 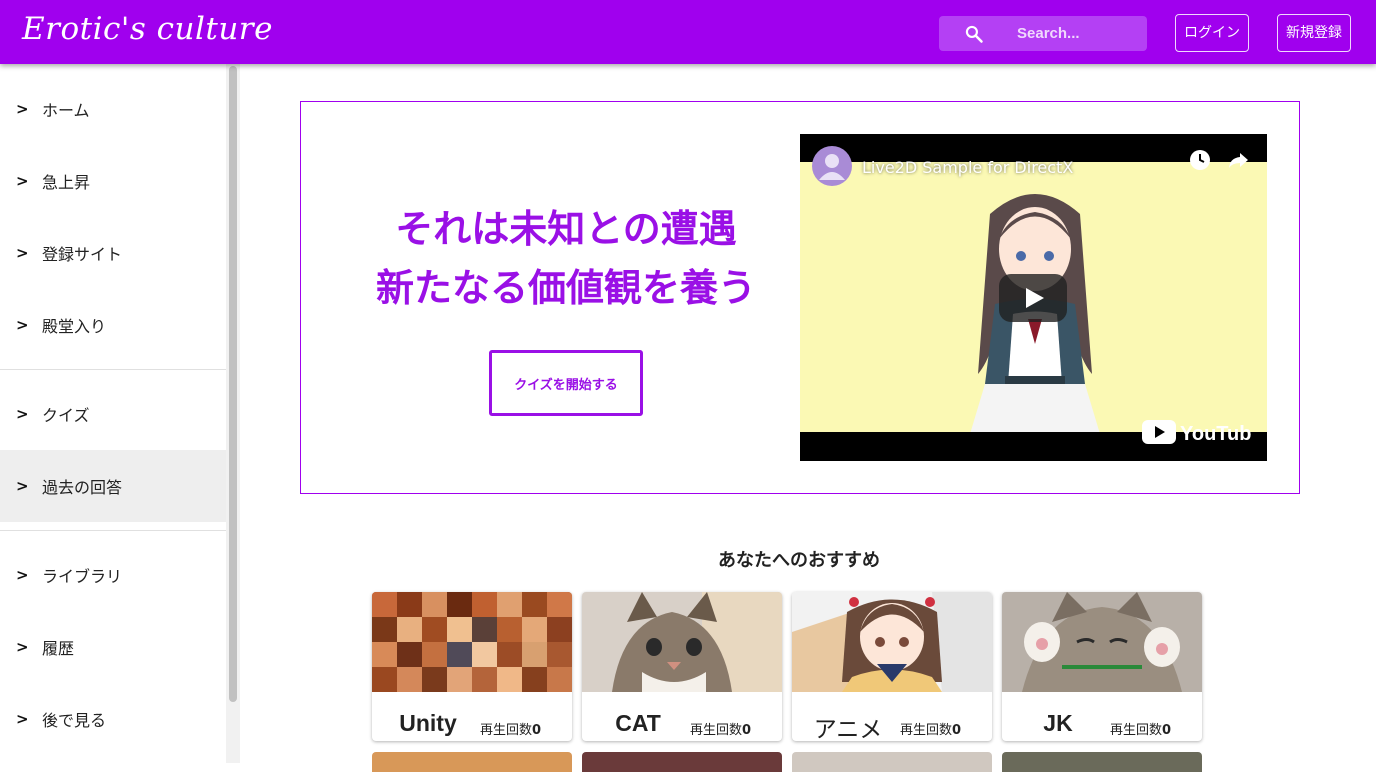 What do you see at coordinates (66, 110) in the screenshot?
I see `sidebar-item-label: ホーム` at bounding box center [66, 110].